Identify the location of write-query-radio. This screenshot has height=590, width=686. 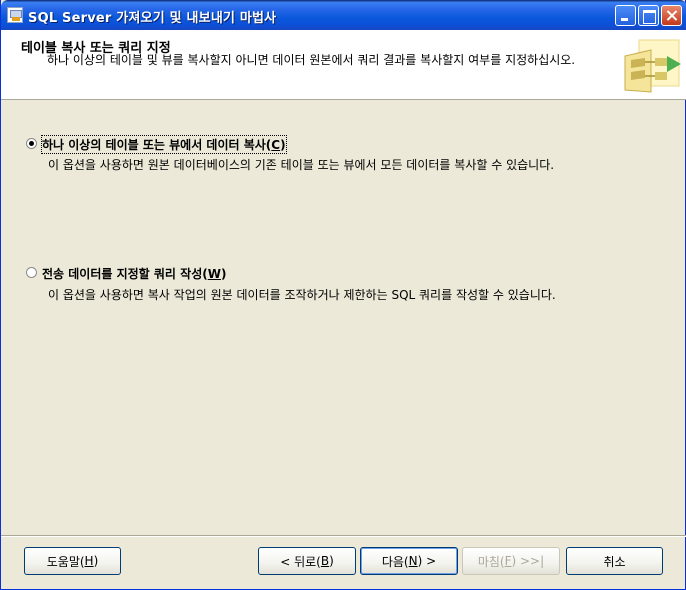
(31, 272).